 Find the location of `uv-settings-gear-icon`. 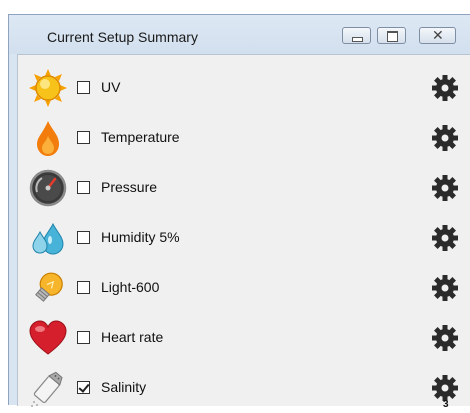

uv-settings-gear-icon is located at coordinates (445, 88).